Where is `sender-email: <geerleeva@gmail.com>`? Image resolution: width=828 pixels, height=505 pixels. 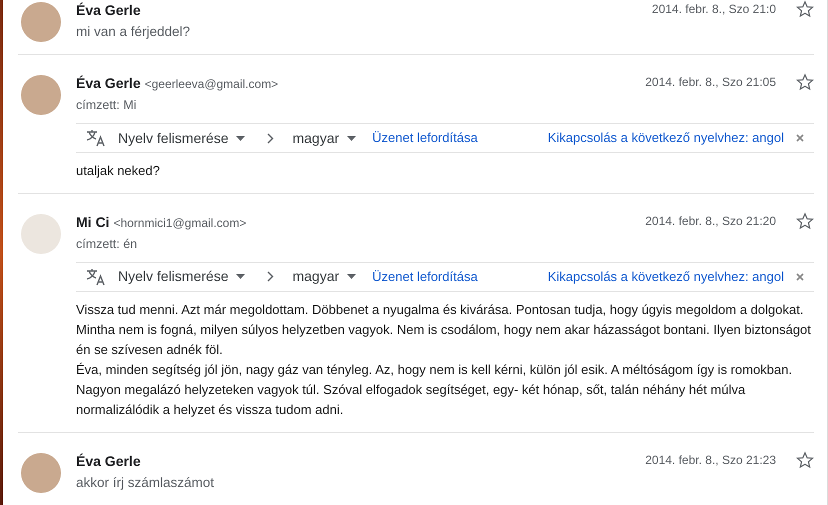 sender-email: <geerleeva@gmail.com> is located at coordinates (211, 84).